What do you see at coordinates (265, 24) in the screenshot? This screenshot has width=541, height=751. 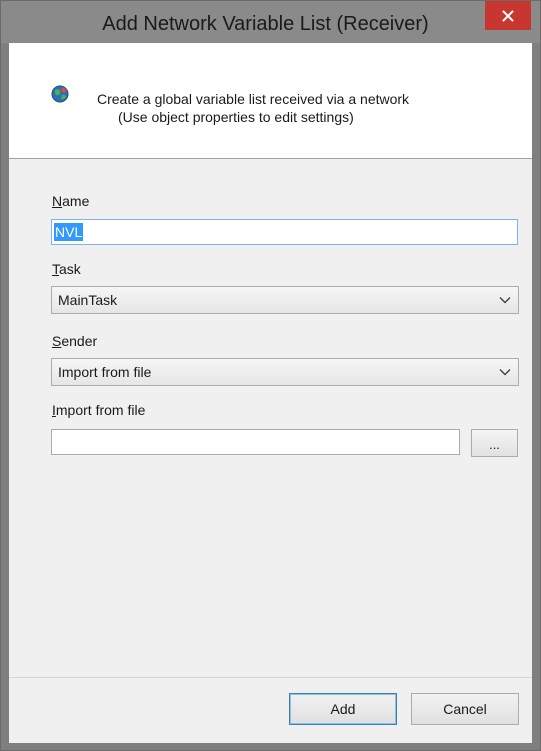 I see `window-title: Add Network Variable List (Receiver)` at bounding box center [265, 24].